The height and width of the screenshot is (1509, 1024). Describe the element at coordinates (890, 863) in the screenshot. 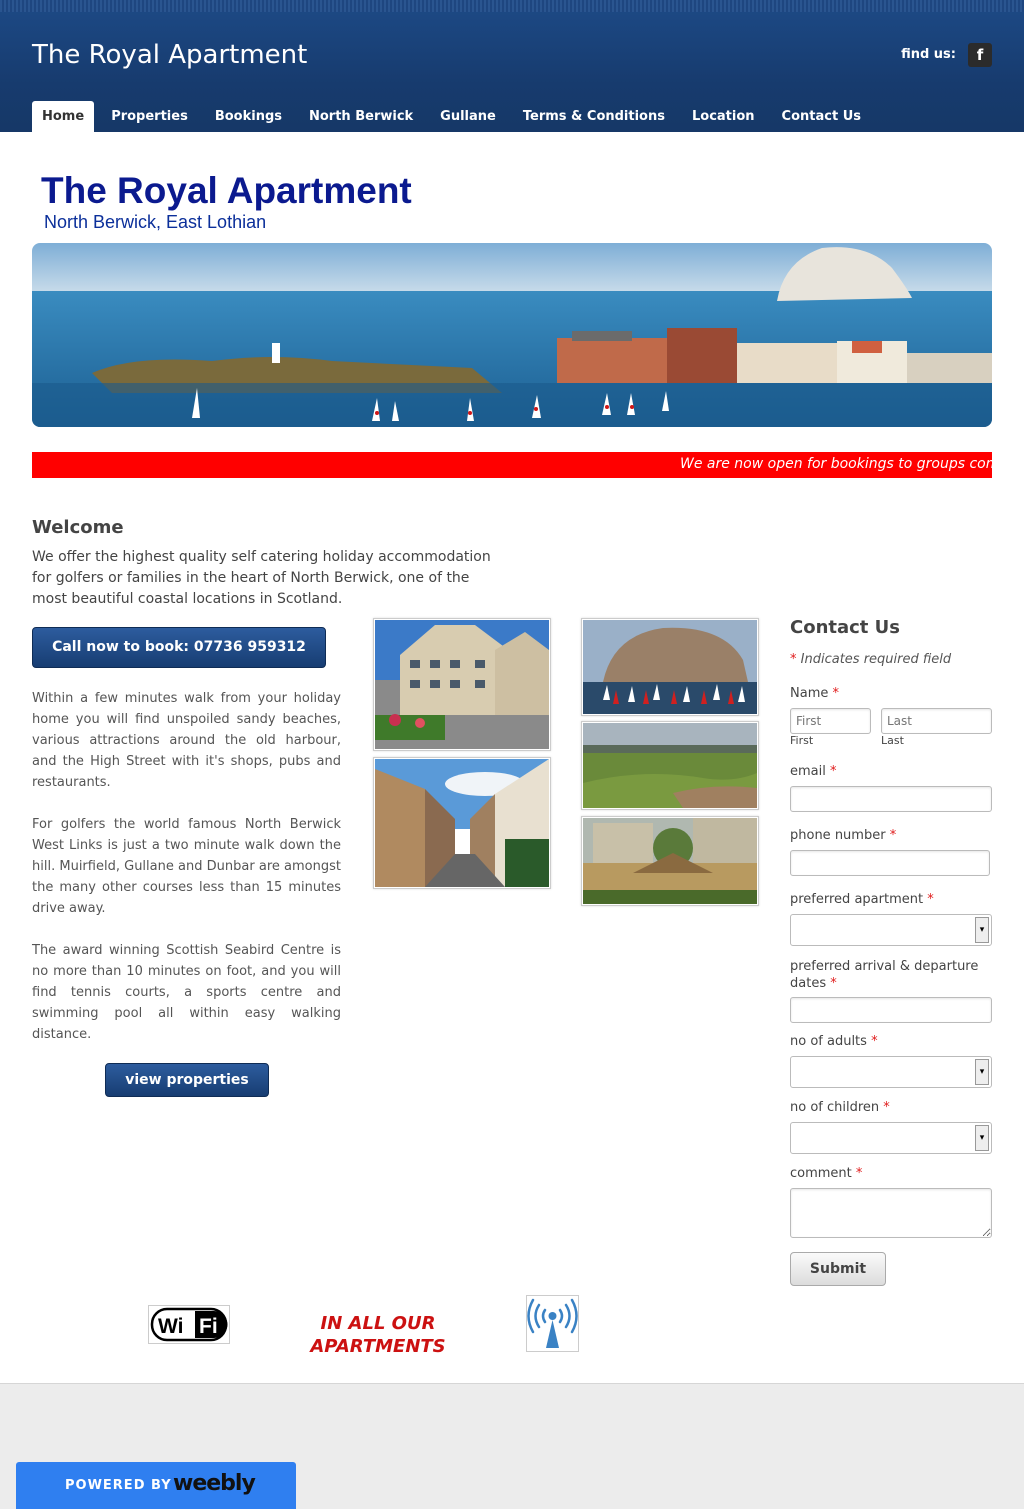

I see `phone-field` at that location.